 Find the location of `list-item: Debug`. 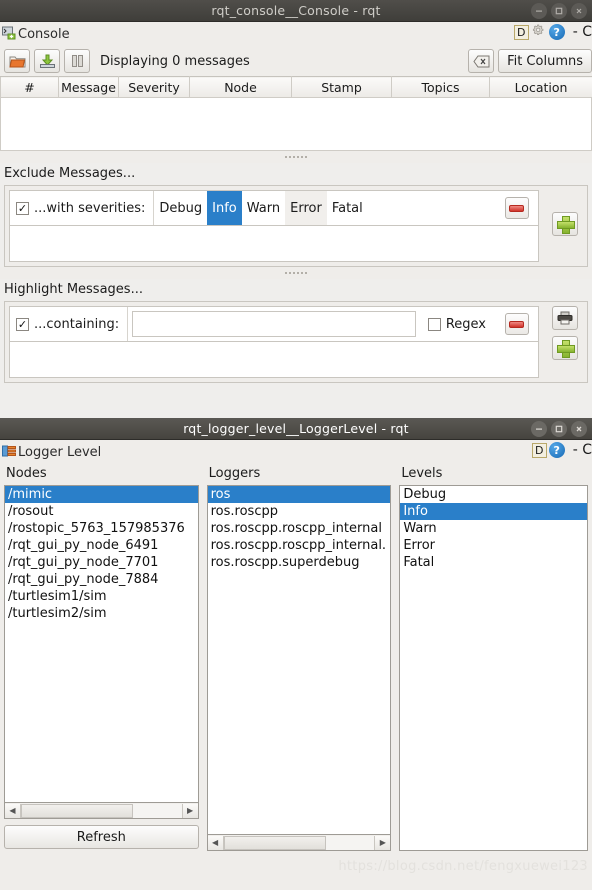

list-item: Debug is located at coordinates (493, 494).